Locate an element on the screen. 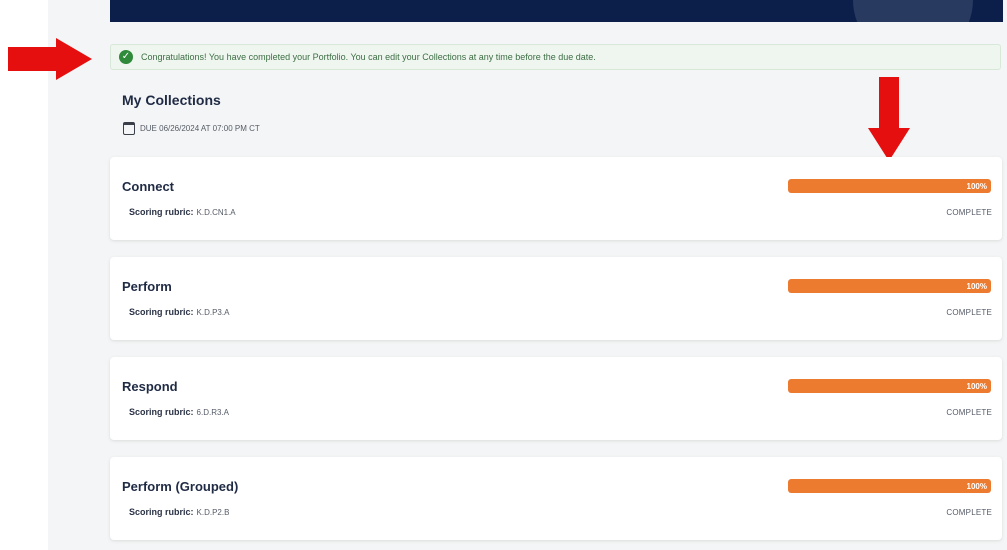 The width and height of the screenshot is (1007, 550). calendar-icon is located at coordinates (129, 128).